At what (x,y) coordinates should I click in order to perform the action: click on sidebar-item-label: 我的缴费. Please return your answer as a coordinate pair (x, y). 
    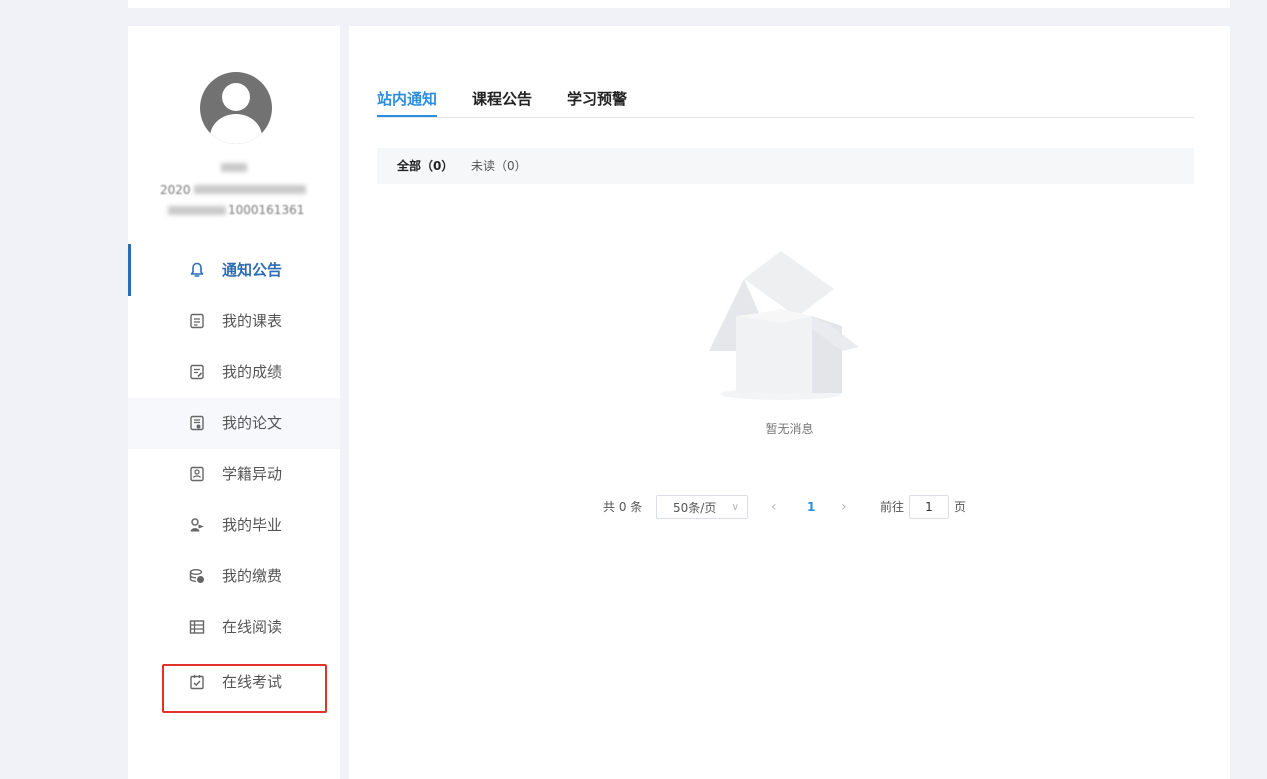
    Looking at the image, I should click on (252, 576).